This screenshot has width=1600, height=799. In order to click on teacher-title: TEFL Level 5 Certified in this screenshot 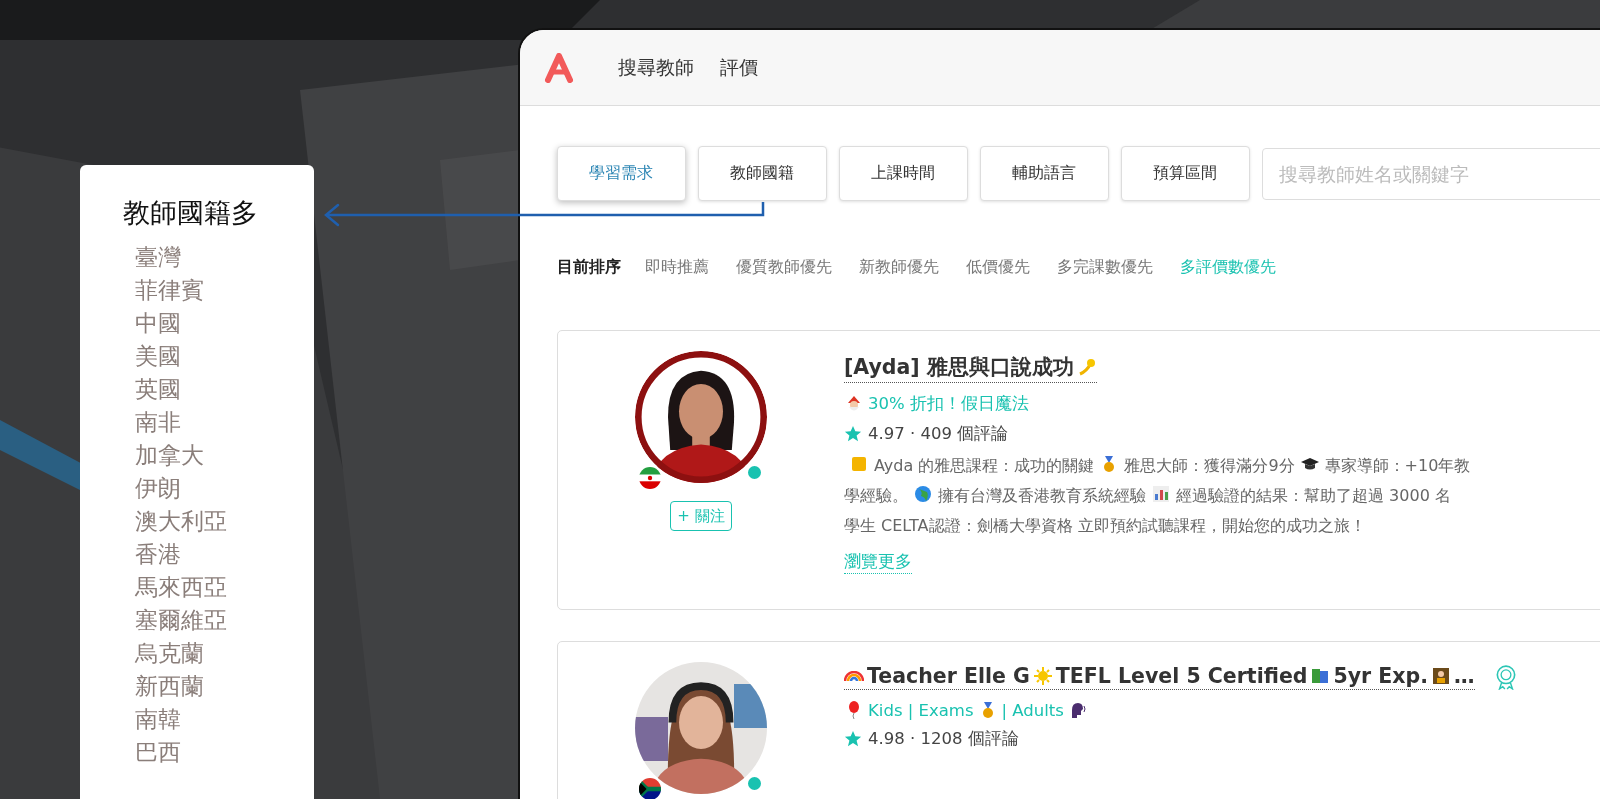, I will do `click(1181, 676)`.